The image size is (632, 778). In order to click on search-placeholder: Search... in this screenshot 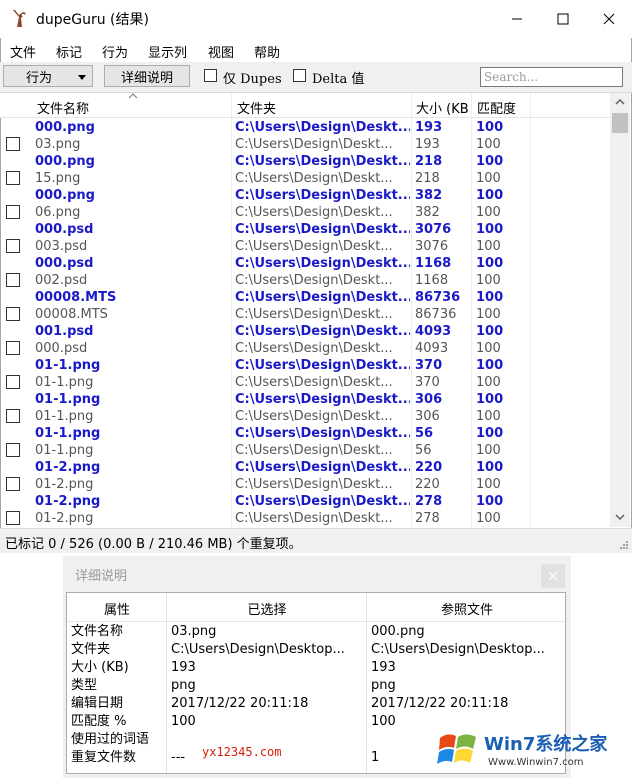, I will do `click(511, 77)`.